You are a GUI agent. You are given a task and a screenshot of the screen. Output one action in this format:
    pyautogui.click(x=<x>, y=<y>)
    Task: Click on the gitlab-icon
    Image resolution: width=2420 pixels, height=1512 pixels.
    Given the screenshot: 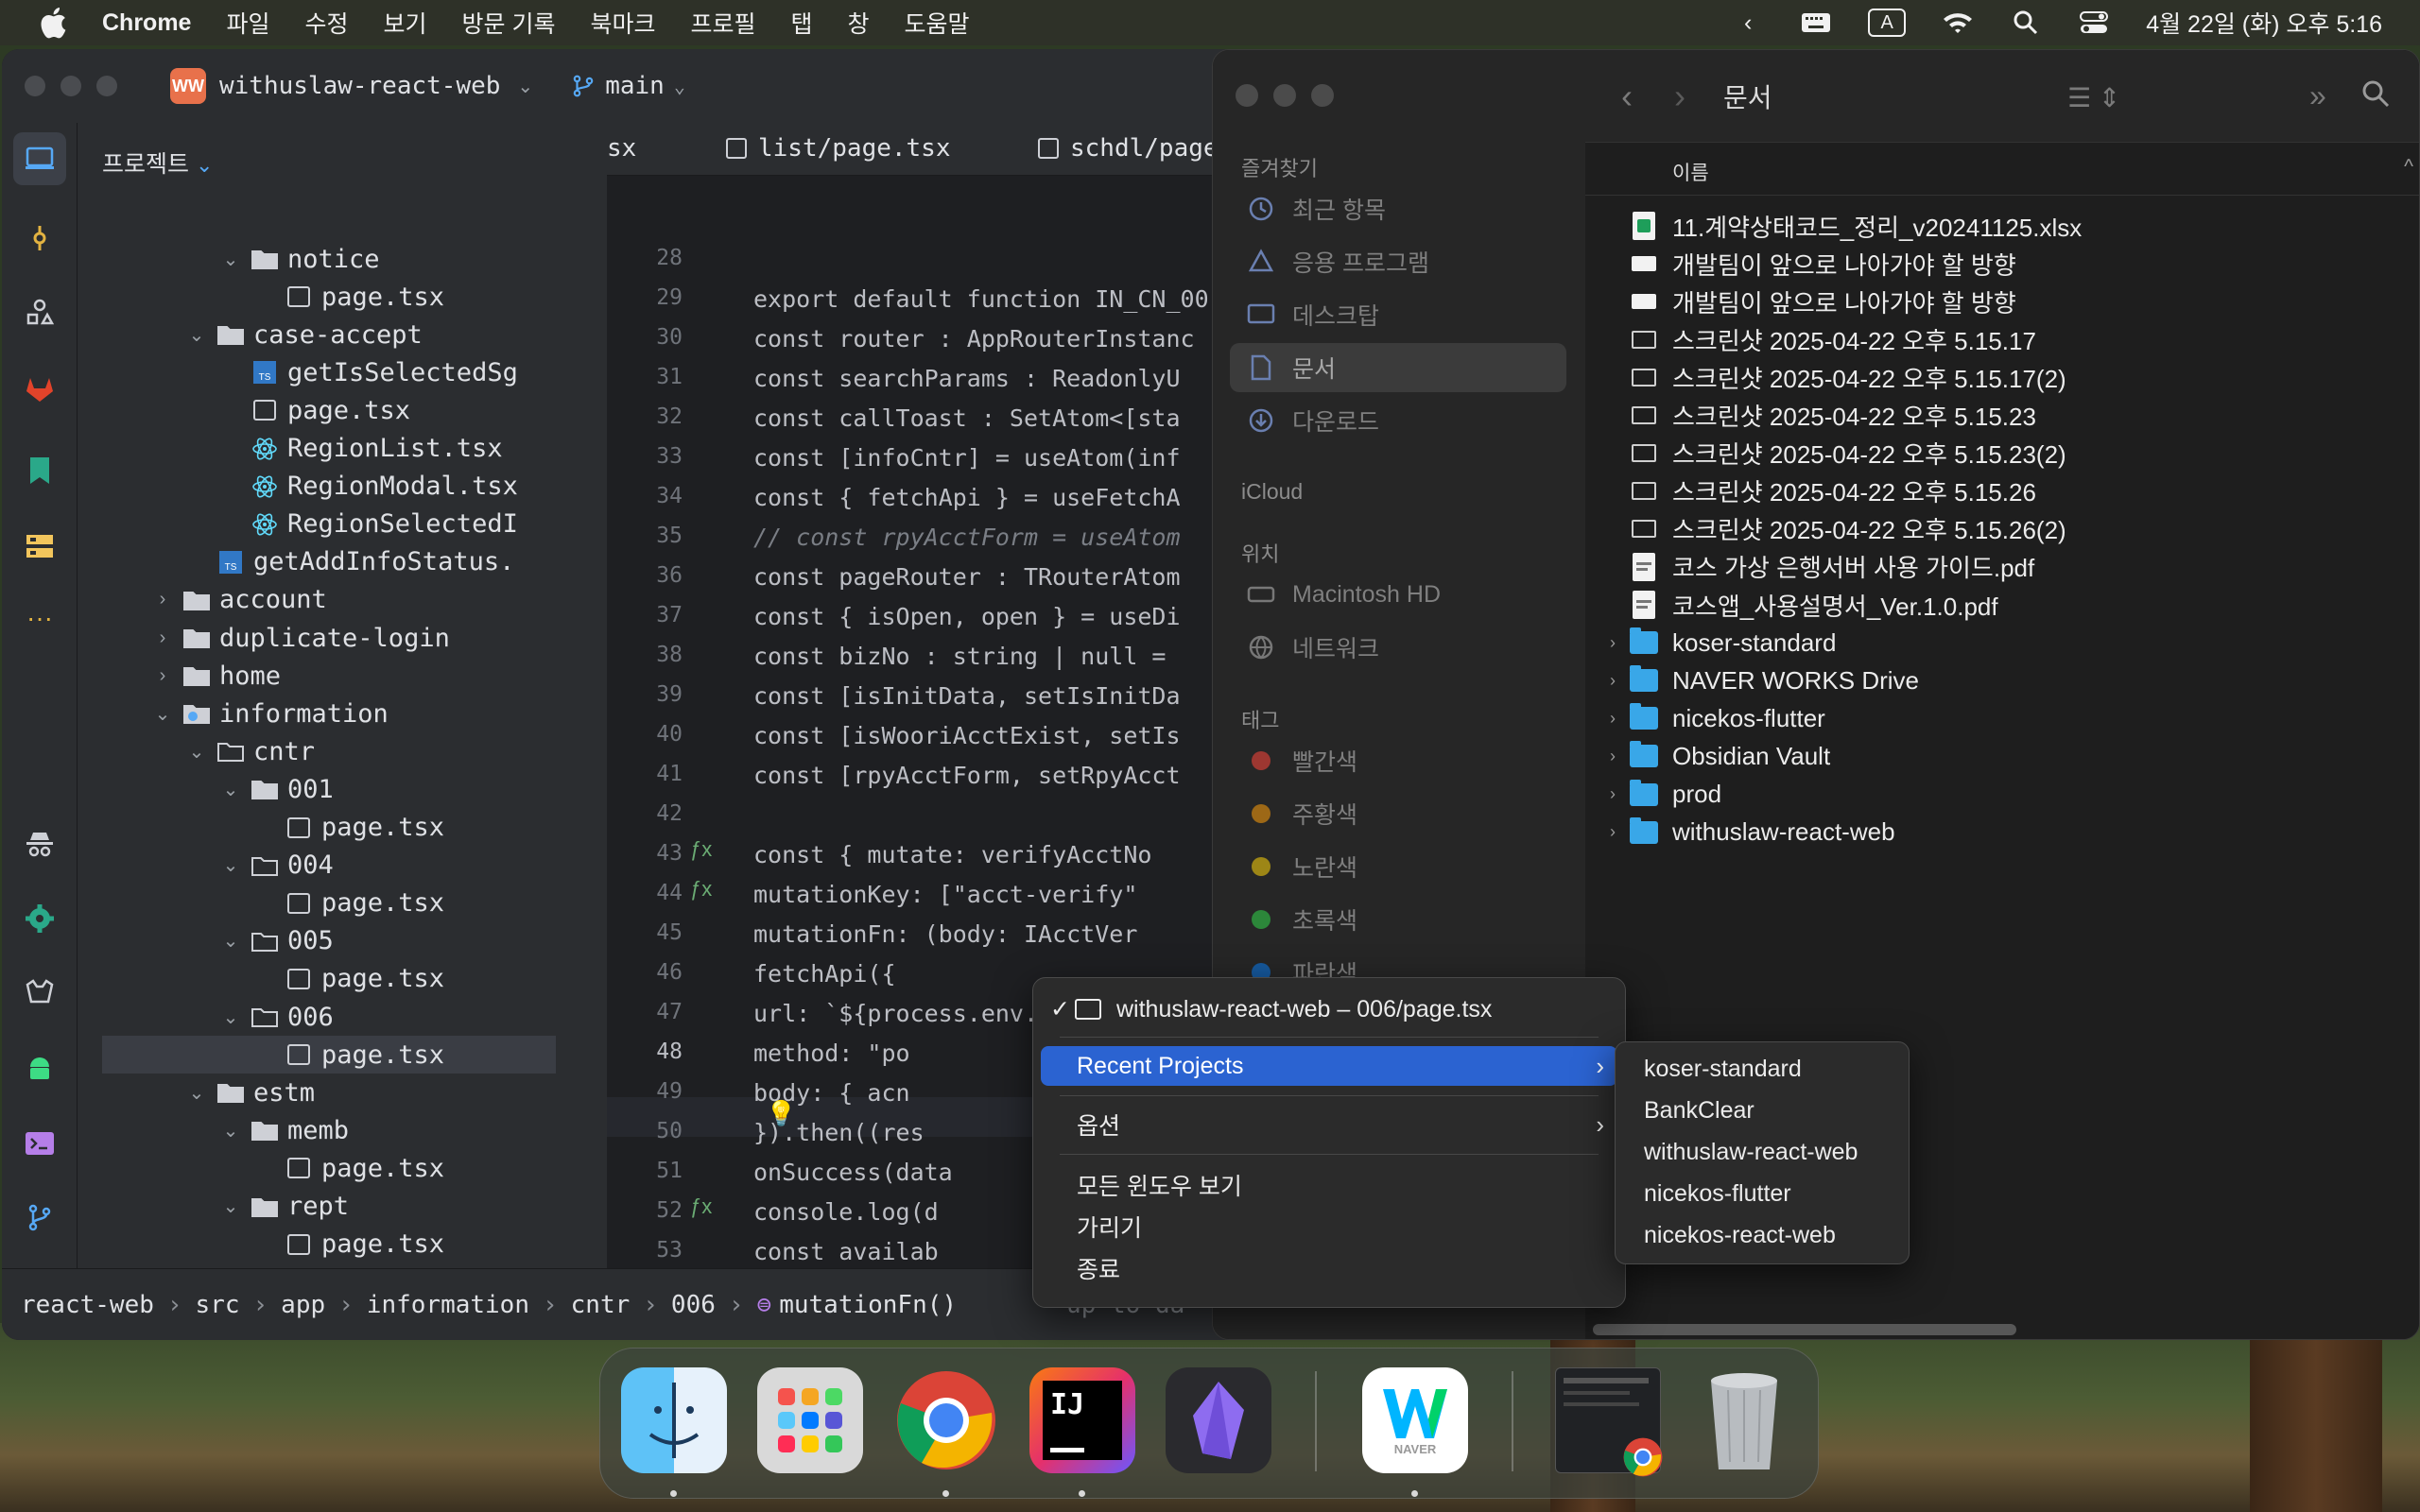 What is the action you would take?
    pyautogui.click(x=39, y=389)
    